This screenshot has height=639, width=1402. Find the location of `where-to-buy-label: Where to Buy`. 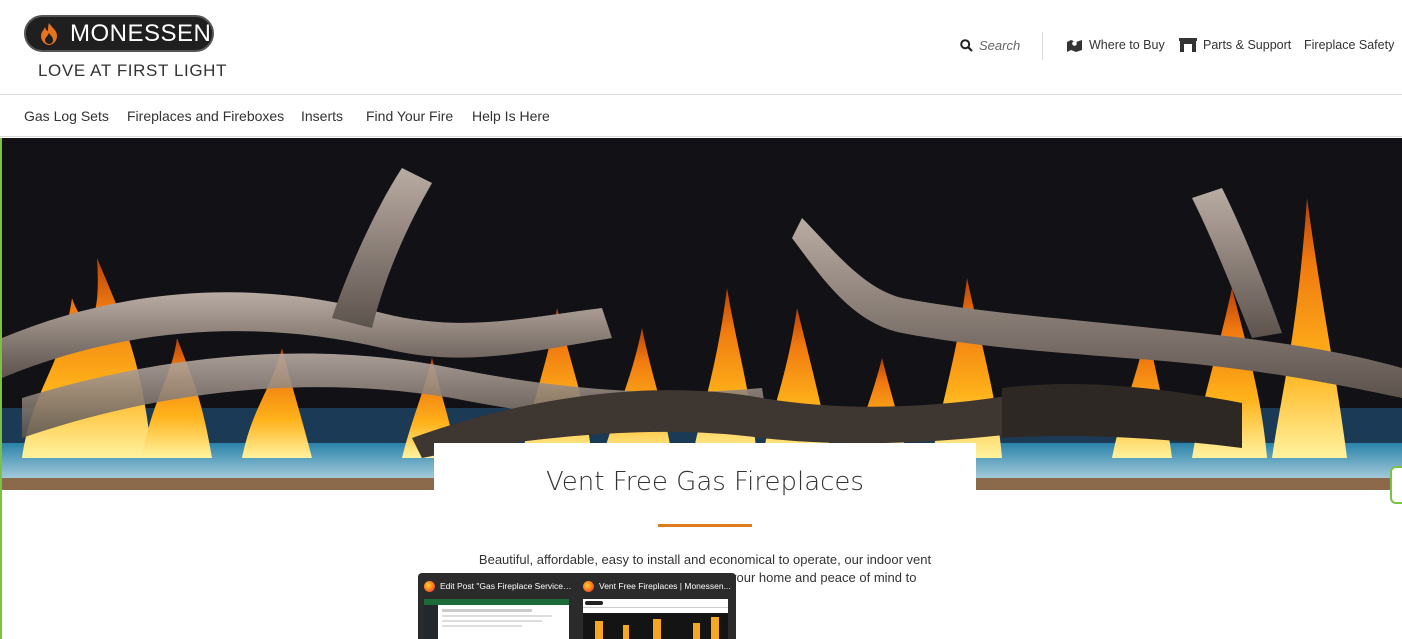

where-to-buy-label: Where to Buy is located at coordinates (1127, 45).